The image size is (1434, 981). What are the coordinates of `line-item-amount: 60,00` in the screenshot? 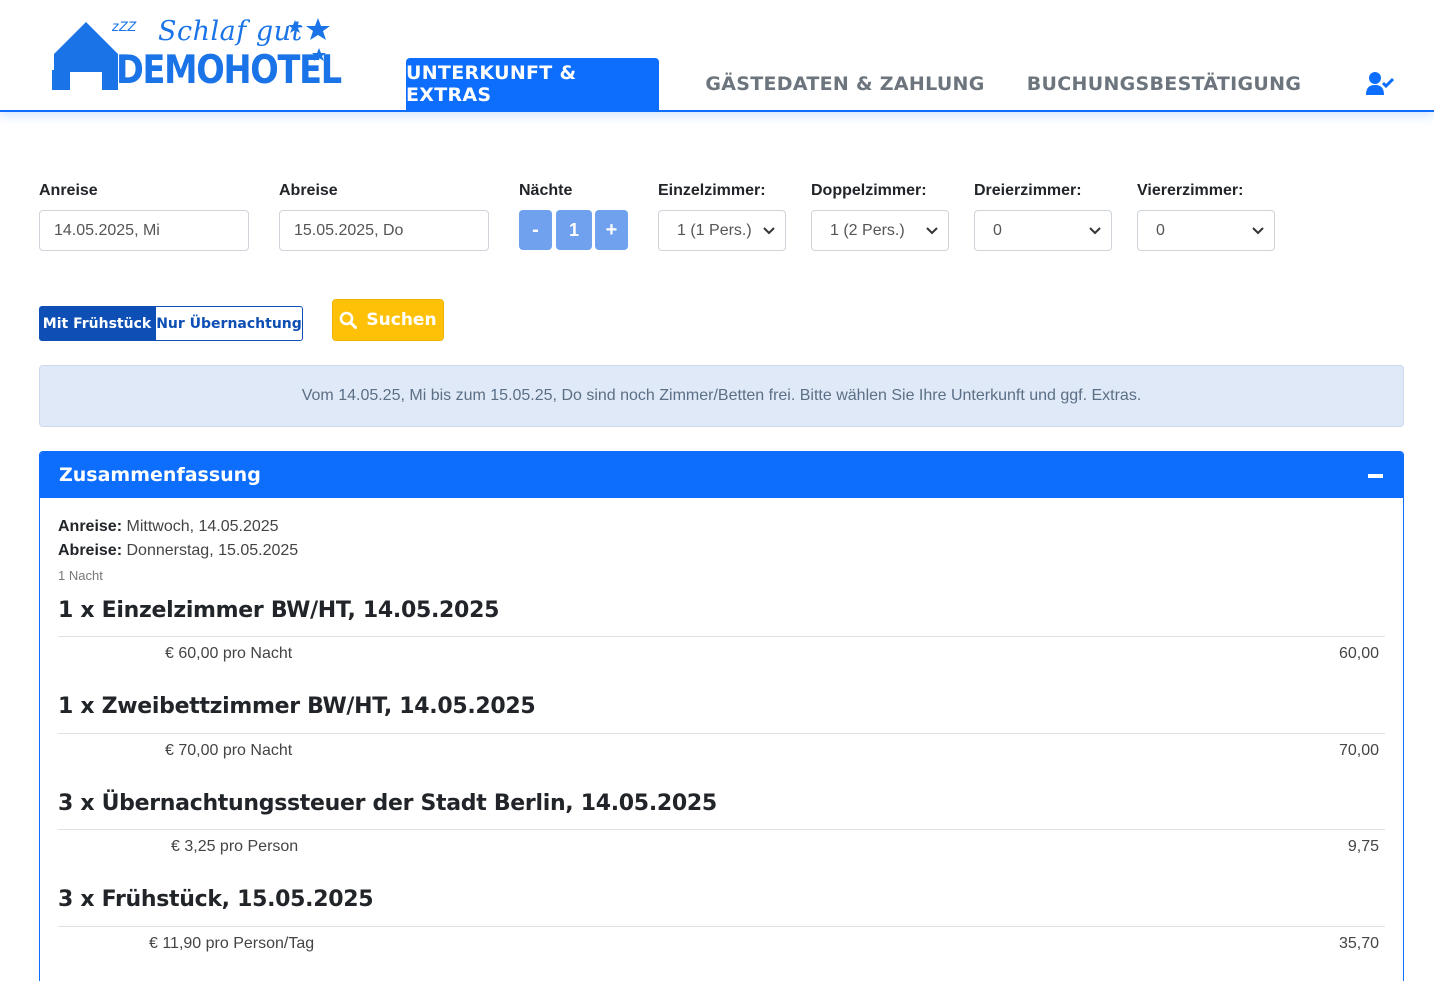 It's located at (1358, 653).